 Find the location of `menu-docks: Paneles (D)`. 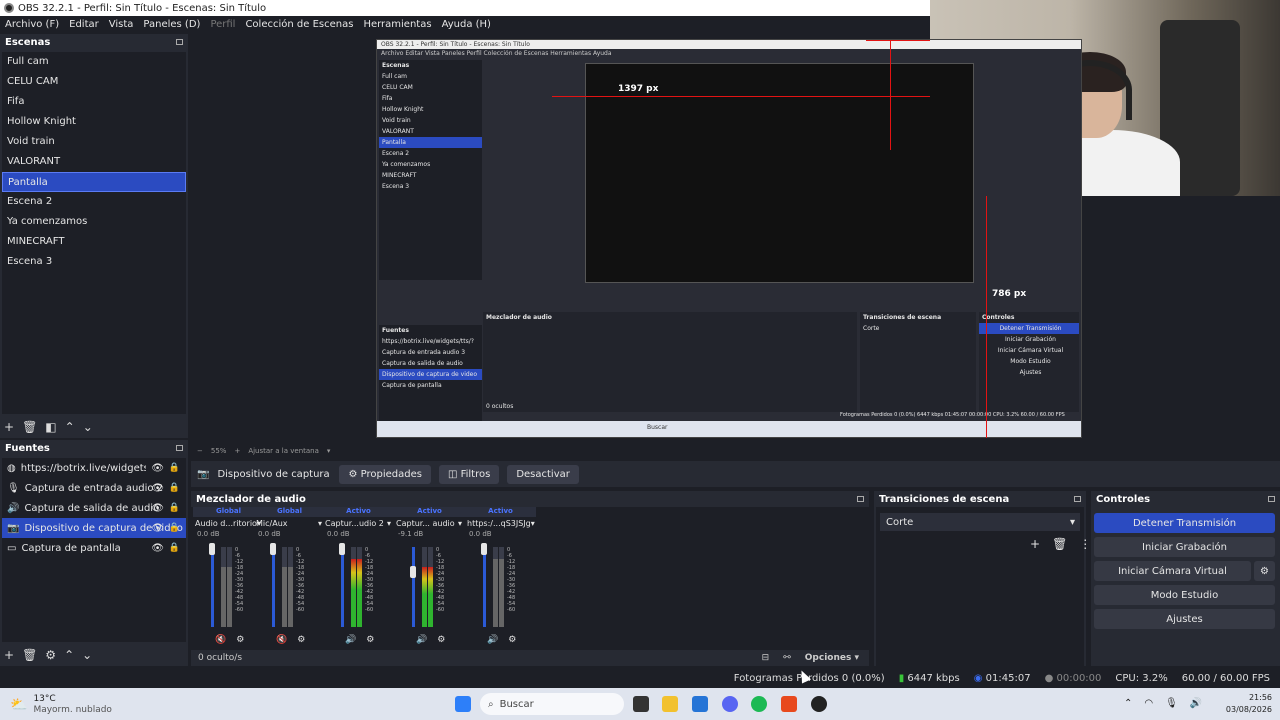

menu-docks: Paneles (D) is located at coordinates (171, 24).